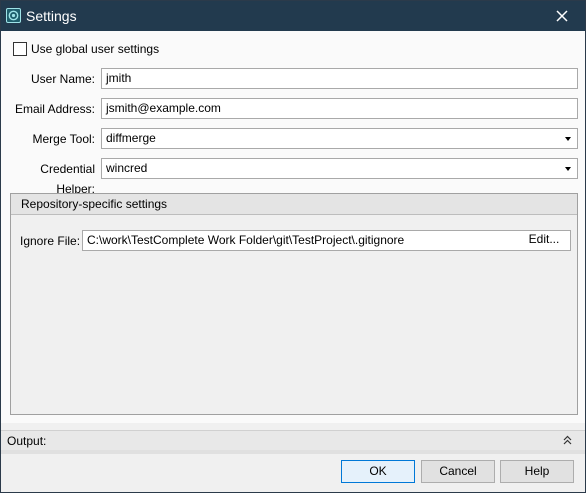 This screenshot has width=586, height=493. What do you see at coordinates (458, 471) in the screenshot?
I see `cancel-button: Cancel` at bounding box center [458, 471].